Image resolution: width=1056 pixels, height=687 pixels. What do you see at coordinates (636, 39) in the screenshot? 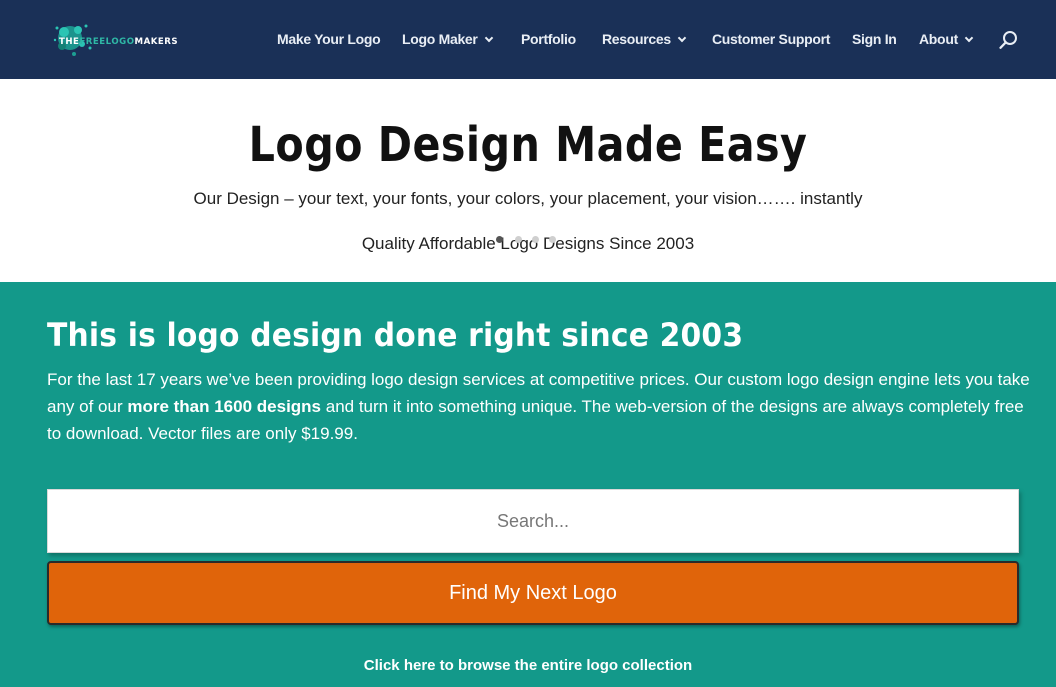
I see `nav-label: Resources` at bounding box center [636, 39].